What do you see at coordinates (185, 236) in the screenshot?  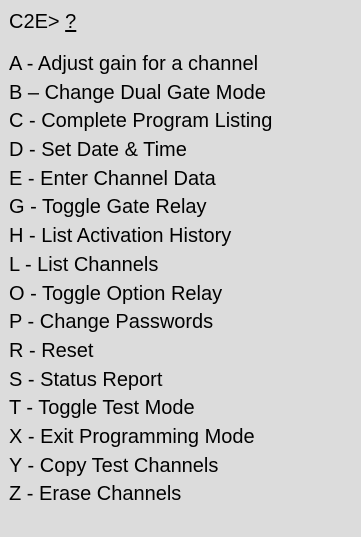 I see `menu-item-activation-history: H - List Activation History` at bounding box center [185, 236].